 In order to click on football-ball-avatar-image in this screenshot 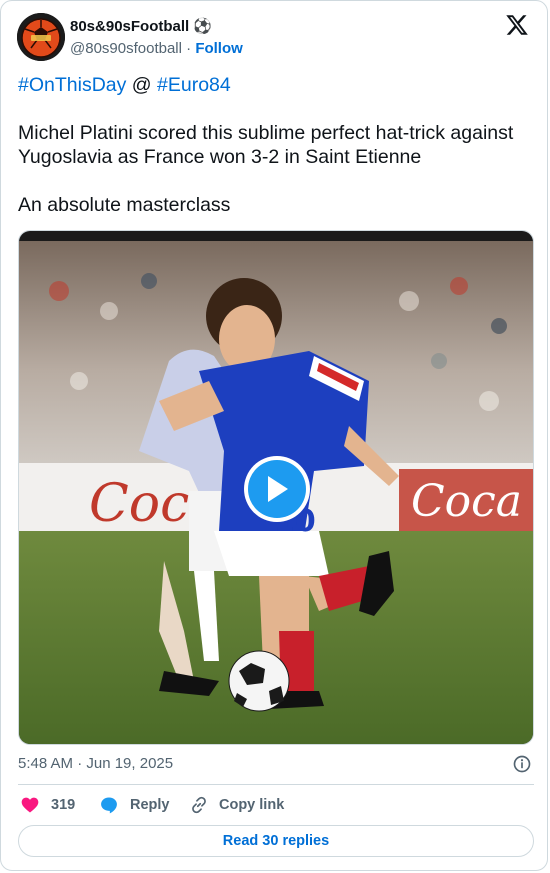, I will do `click(41, 37)`.